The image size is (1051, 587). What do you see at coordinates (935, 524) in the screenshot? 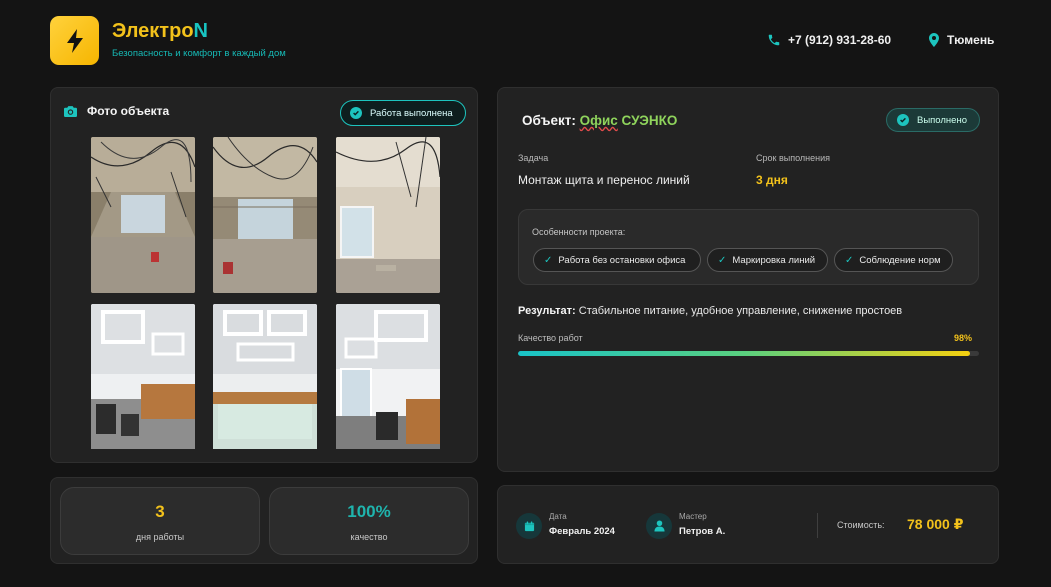
I see `price-value: 78 000 ₽` at bounding box center [935, 524].